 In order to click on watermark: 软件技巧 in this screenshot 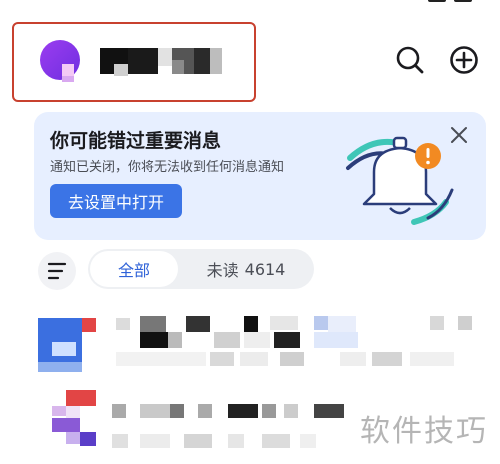, I will do `click(424, 431)`.